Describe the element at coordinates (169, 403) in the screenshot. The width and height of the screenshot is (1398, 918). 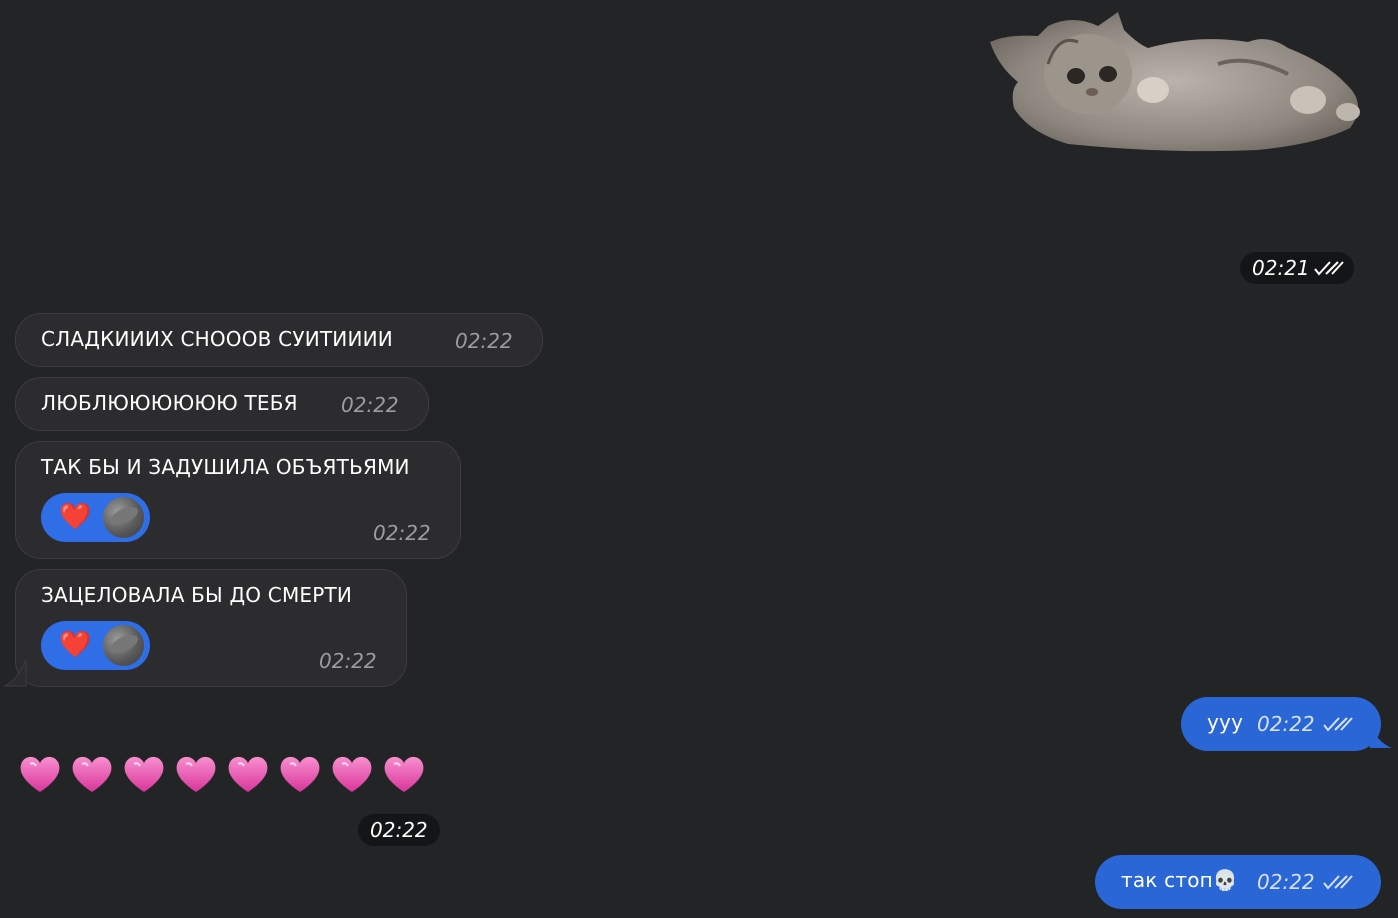
I see `message-text: ЛЮБЛЮЮЮЮЮЮ ТЕБЯ` at that location.